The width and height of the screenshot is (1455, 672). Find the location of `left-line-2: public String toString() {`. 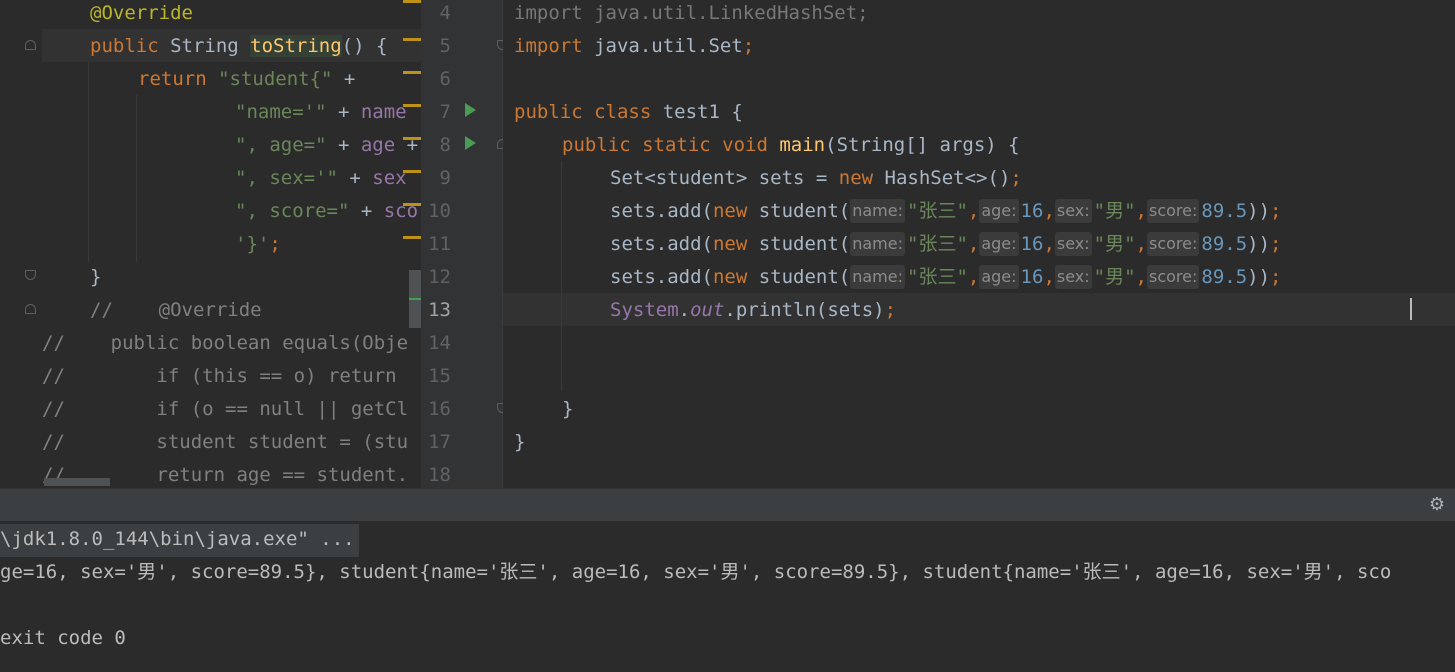

left-line-2: public String toString() { is located at coordinates (239, 46).